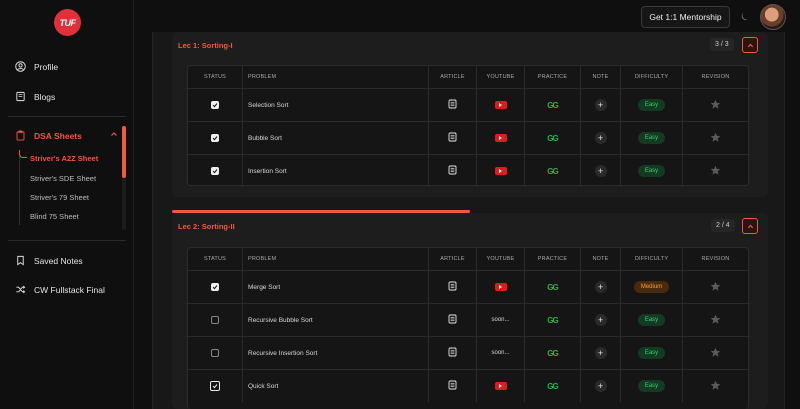 The height and width of the screenshot is (409, 800). I want to click on problem-name: Quick Sort, so click(263, 386).